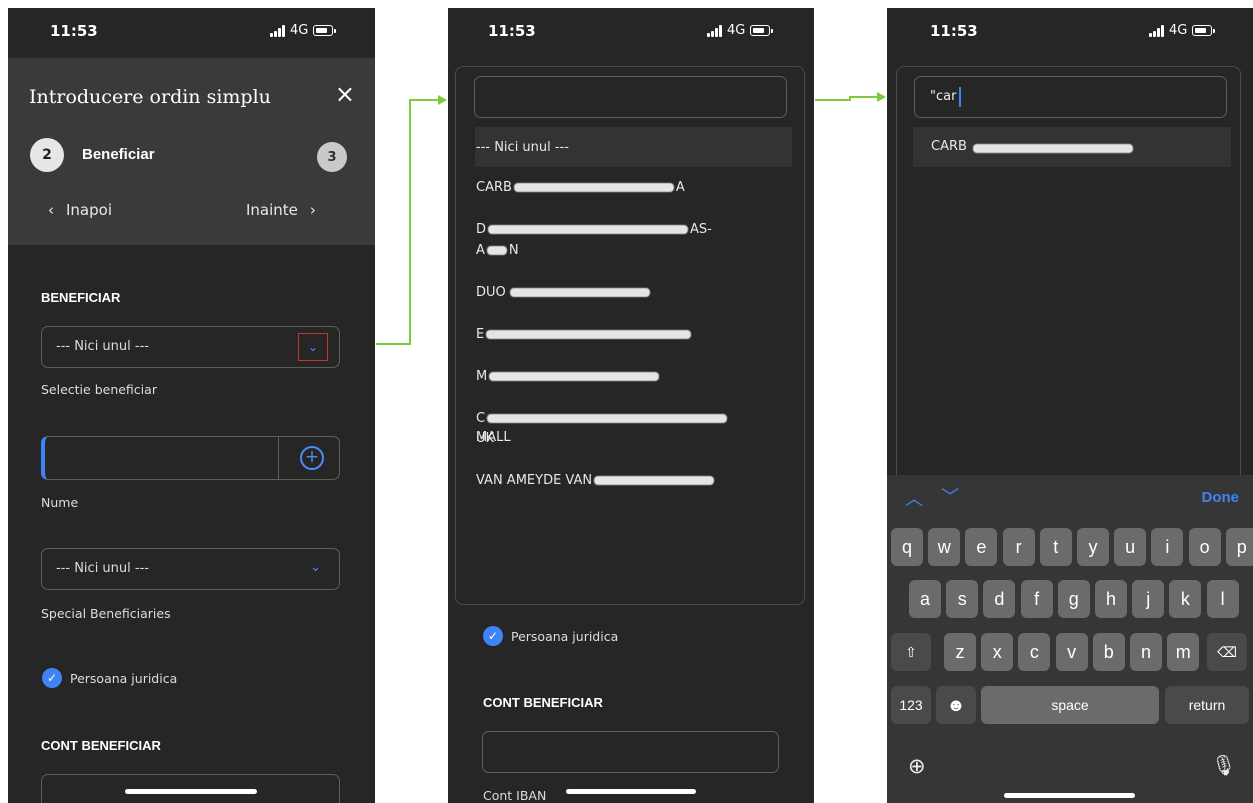 This screenshot has height=803, width=1253. Describe the element at coordinates (345, 94) in the screenshot. I see `close-icon: ×` at that location.